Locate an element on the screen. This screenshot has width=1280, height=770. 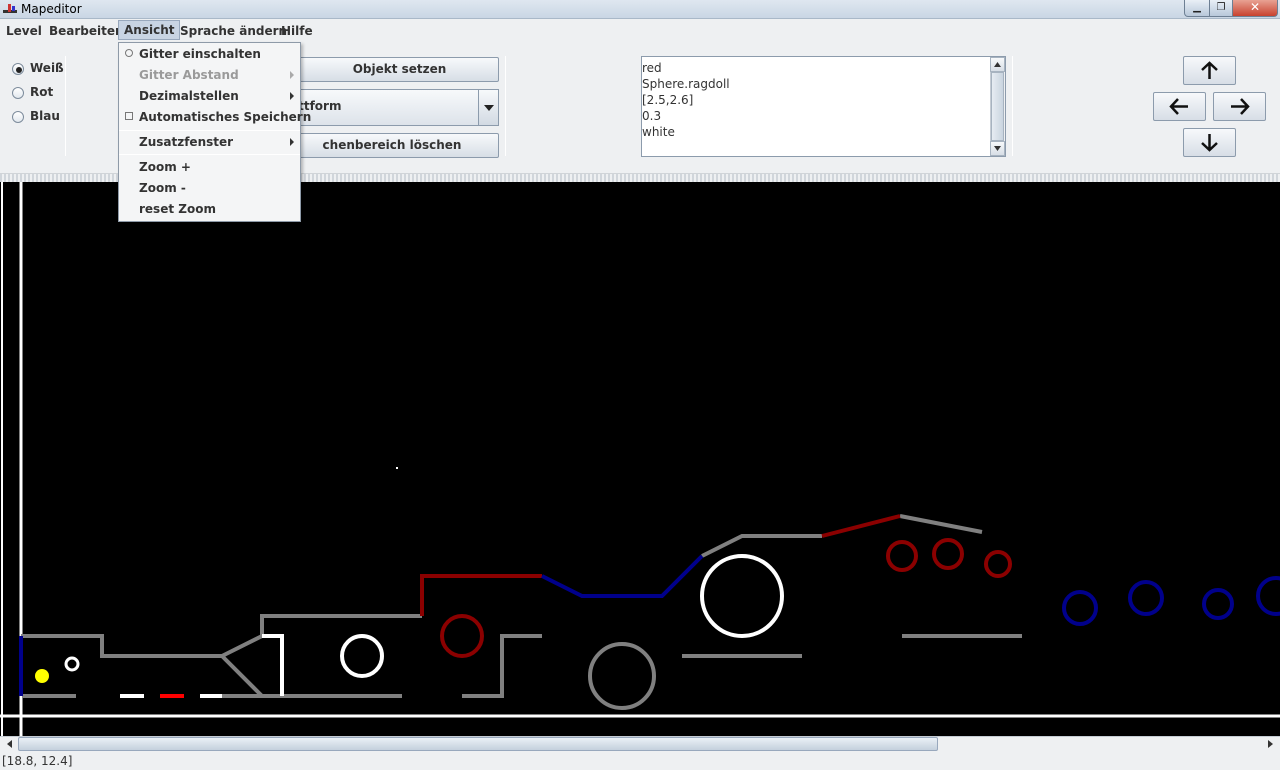
app-icon is located at coordinates (10, 8).